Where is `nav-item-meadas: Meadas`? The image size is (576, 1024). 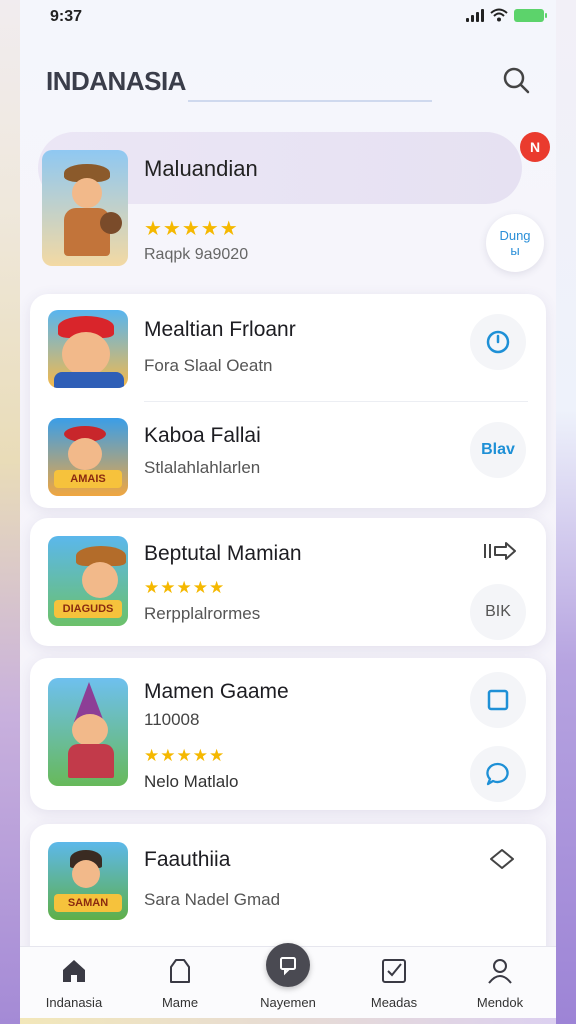 nav-item-meadas: Meadas is located at coordinates (394, 985).